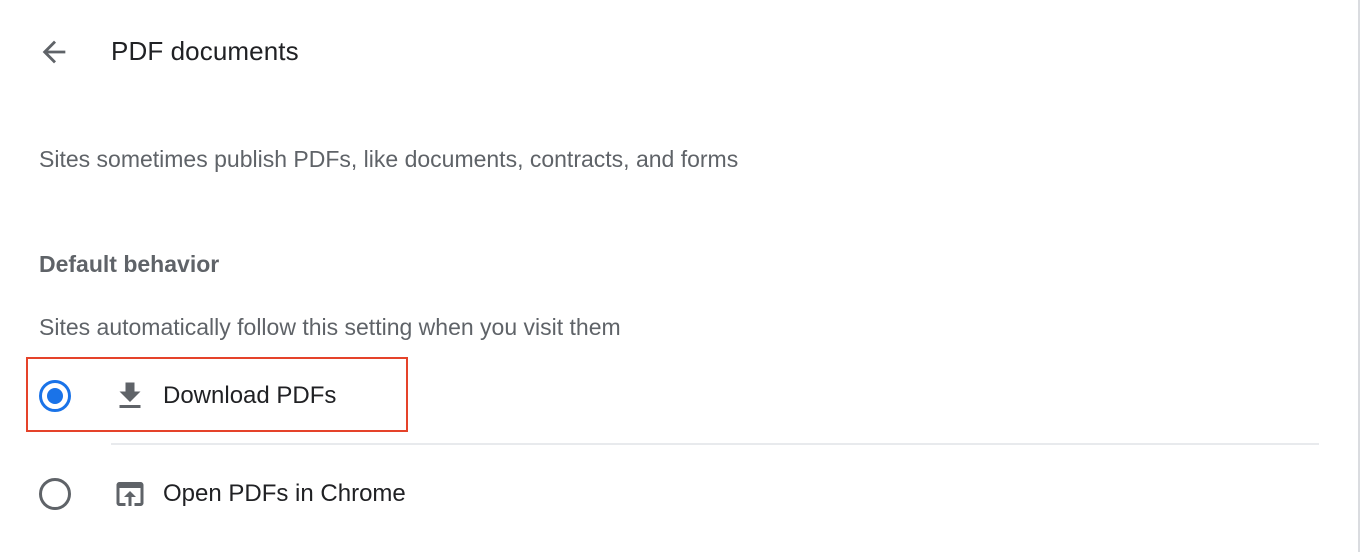 This screenshot has width=1360, height=552. I want to click on open-pdfs-in-chrome-label: Open PDFs in Chrome, so click(284, 493).